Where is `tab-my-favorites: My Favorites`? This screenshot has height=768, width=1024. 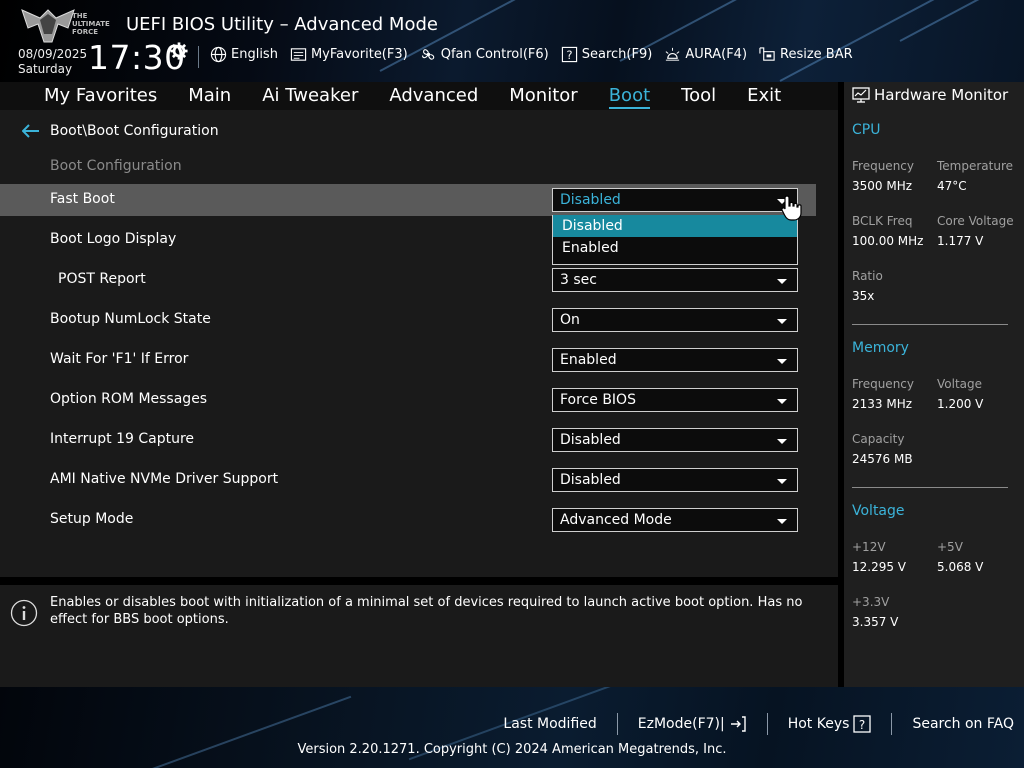
tab-my-favorites: My Favorites is located at coordinates (100, 96).